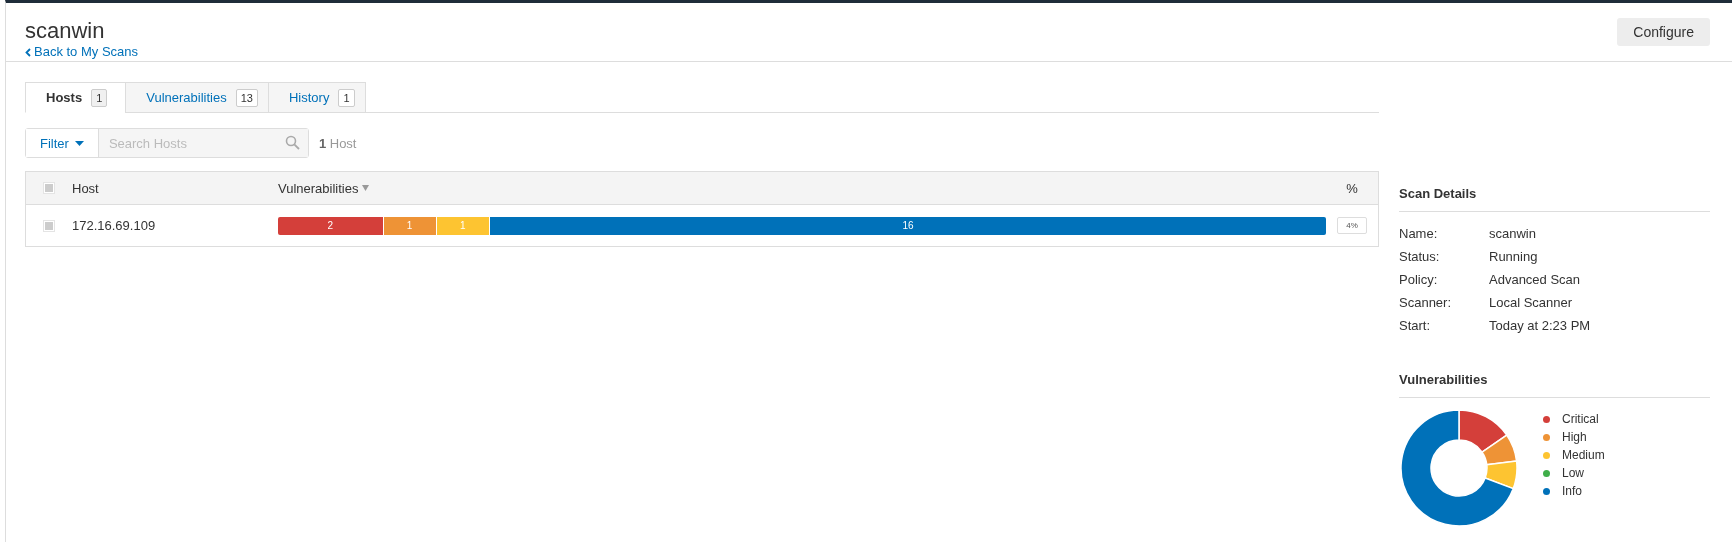 The width and height of the screenshot is (1732, 545). Describe the element at coordinates (1554, 199) in the screenshot. I see `section-title: Scan Details` at that location.